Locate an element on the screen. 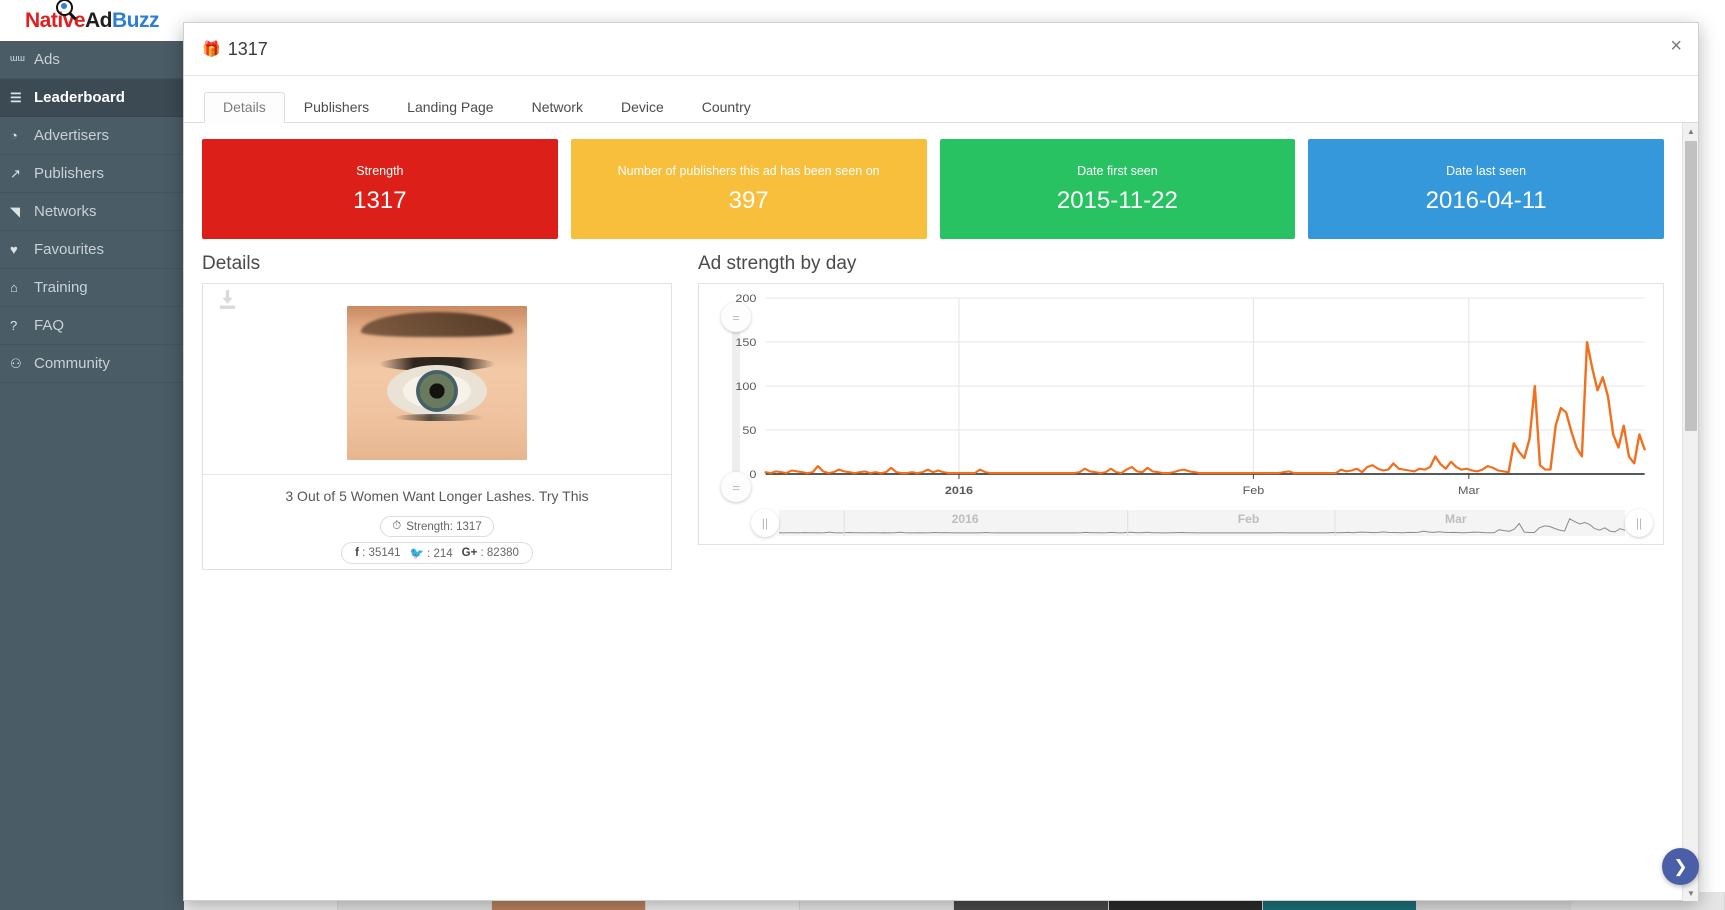 The width and height of the screenshot is (1725, 910). tab-publishers: Publishers is located at coordinates (336, 107).